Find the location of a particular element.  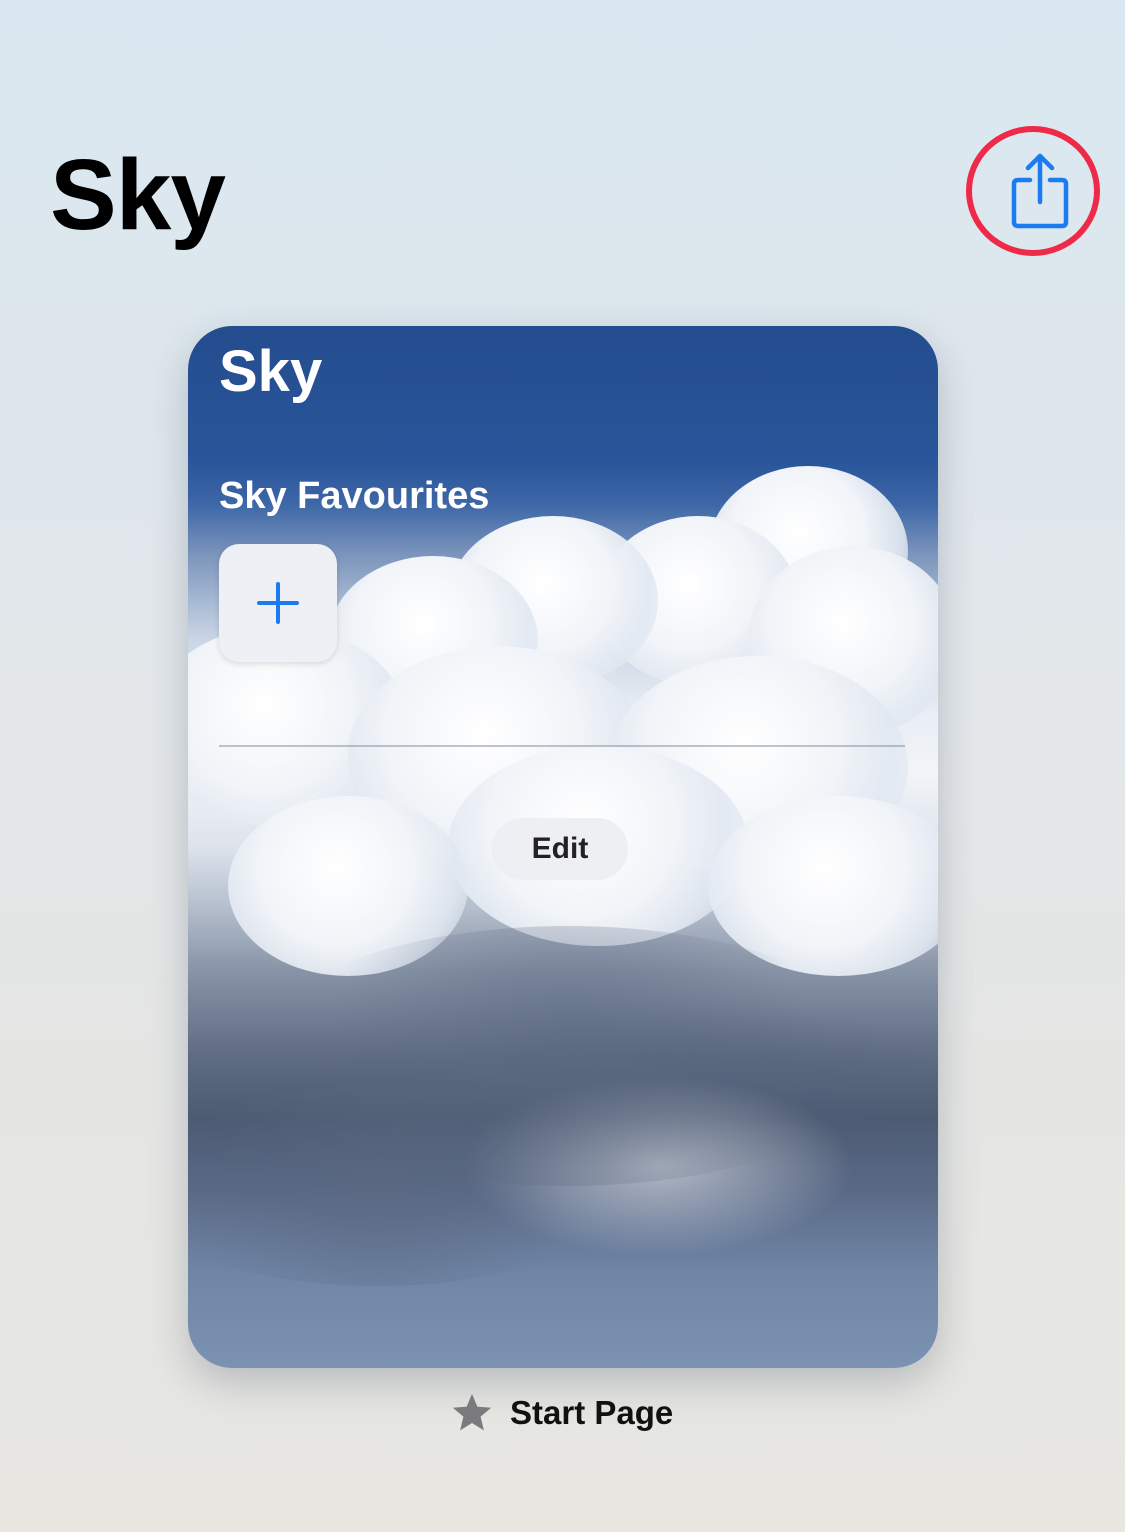

share-icon is located at coordinates (1040, 191).